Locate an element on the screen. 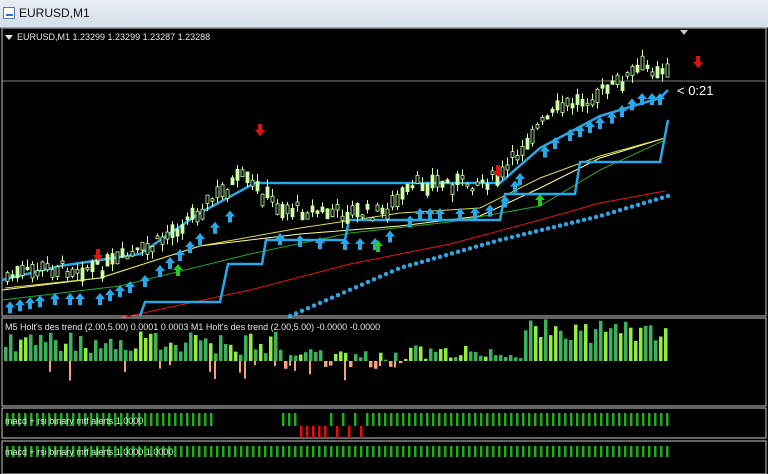 This screenshot has width=768, height=474. shift-marker-icon is located at coordinates (684, 32).